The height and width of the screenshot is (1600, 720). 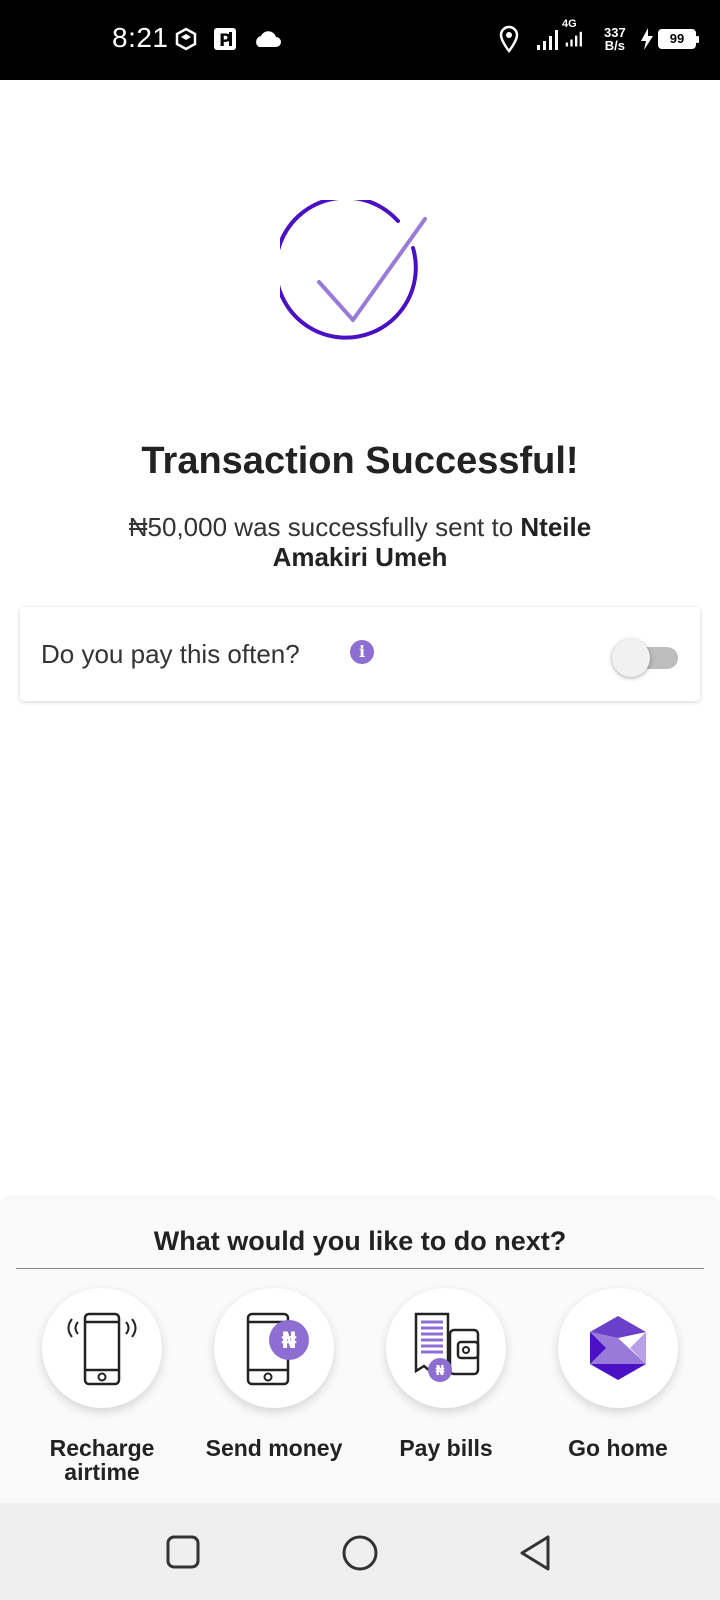 What do you see at coordinates (351, 272) in the screenshot?
I see `success-check-icon` at bounding box center [351, 272].